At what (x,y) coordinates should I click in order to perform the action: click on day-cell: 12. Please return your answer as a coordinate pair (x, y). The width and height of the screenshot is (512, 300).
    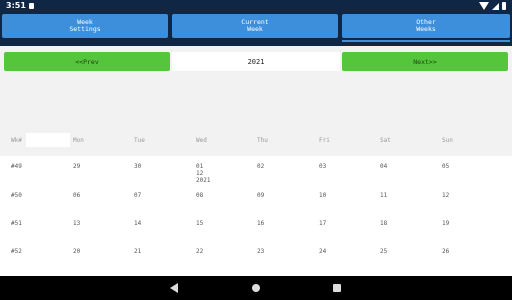
    Looking at the image, I should click on (445, 195).